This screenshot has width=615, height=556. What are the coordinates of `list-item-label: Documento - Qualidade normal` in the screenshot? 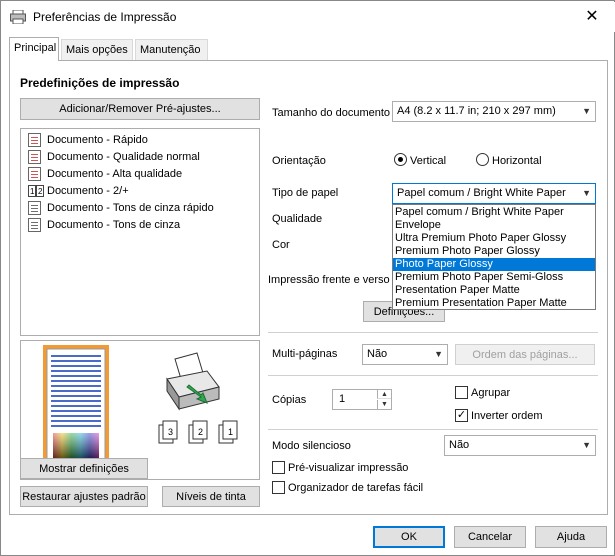 It's located at (123, 157).